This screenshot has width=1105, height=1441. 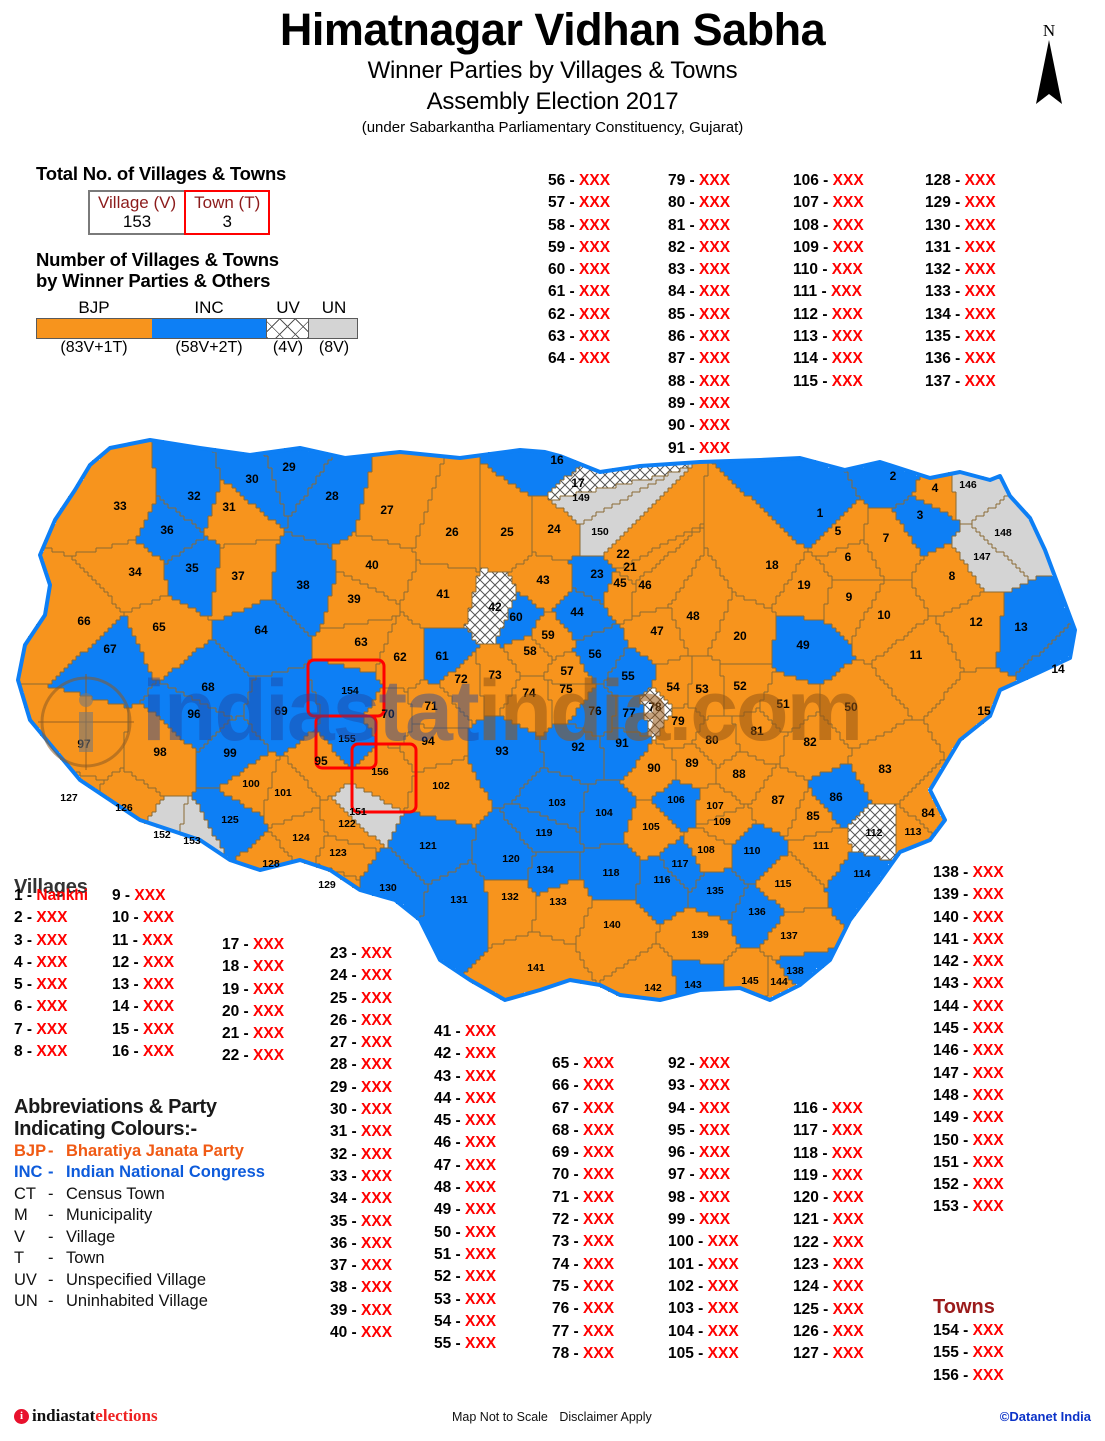 I want to click on list-item: 129 - XXX, so click(x=960, y=203).